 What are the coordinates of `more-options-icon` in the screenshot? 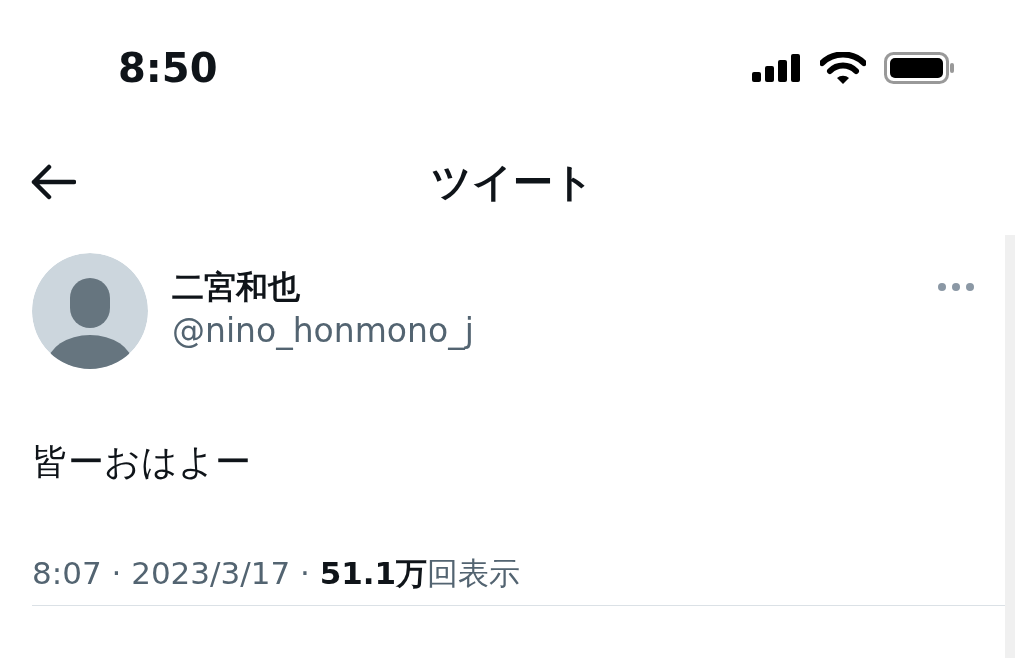 It's located at (956, 287).